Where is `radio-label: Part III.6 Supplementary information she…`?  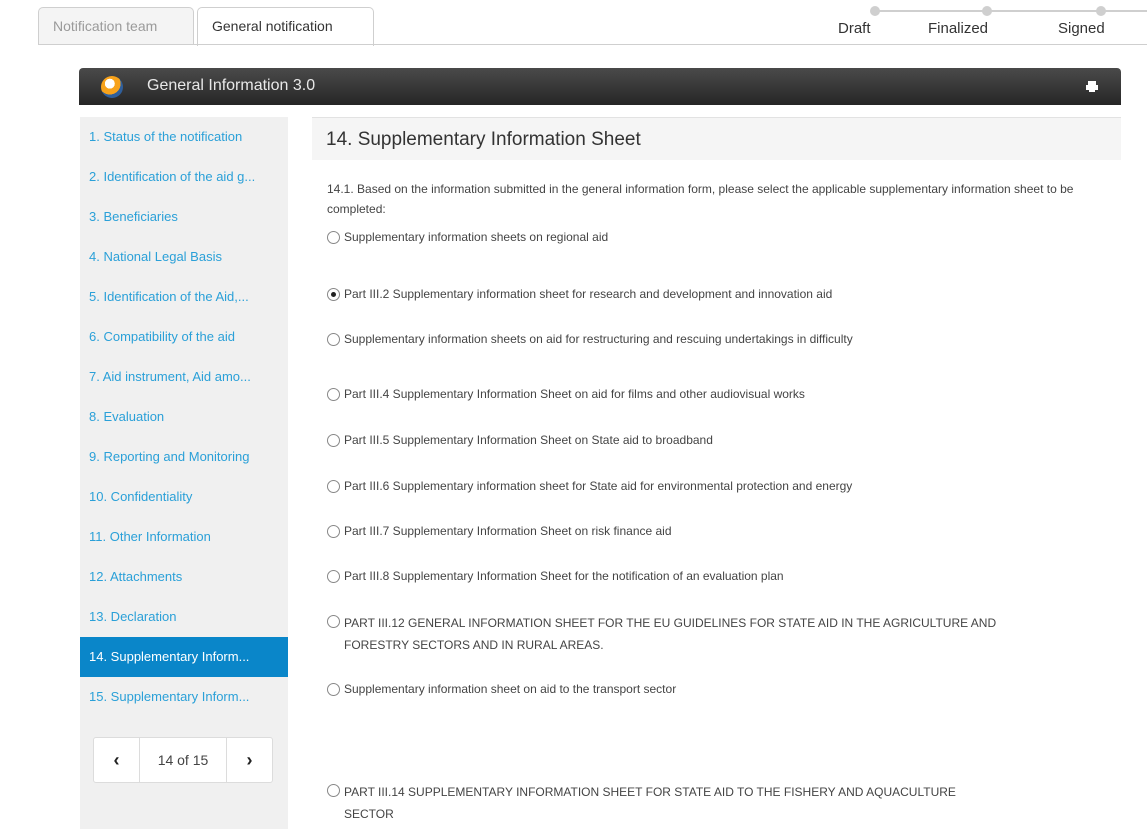 radio-label: Part III.6 Supplementary information she… is located at coordinates (598, 486).